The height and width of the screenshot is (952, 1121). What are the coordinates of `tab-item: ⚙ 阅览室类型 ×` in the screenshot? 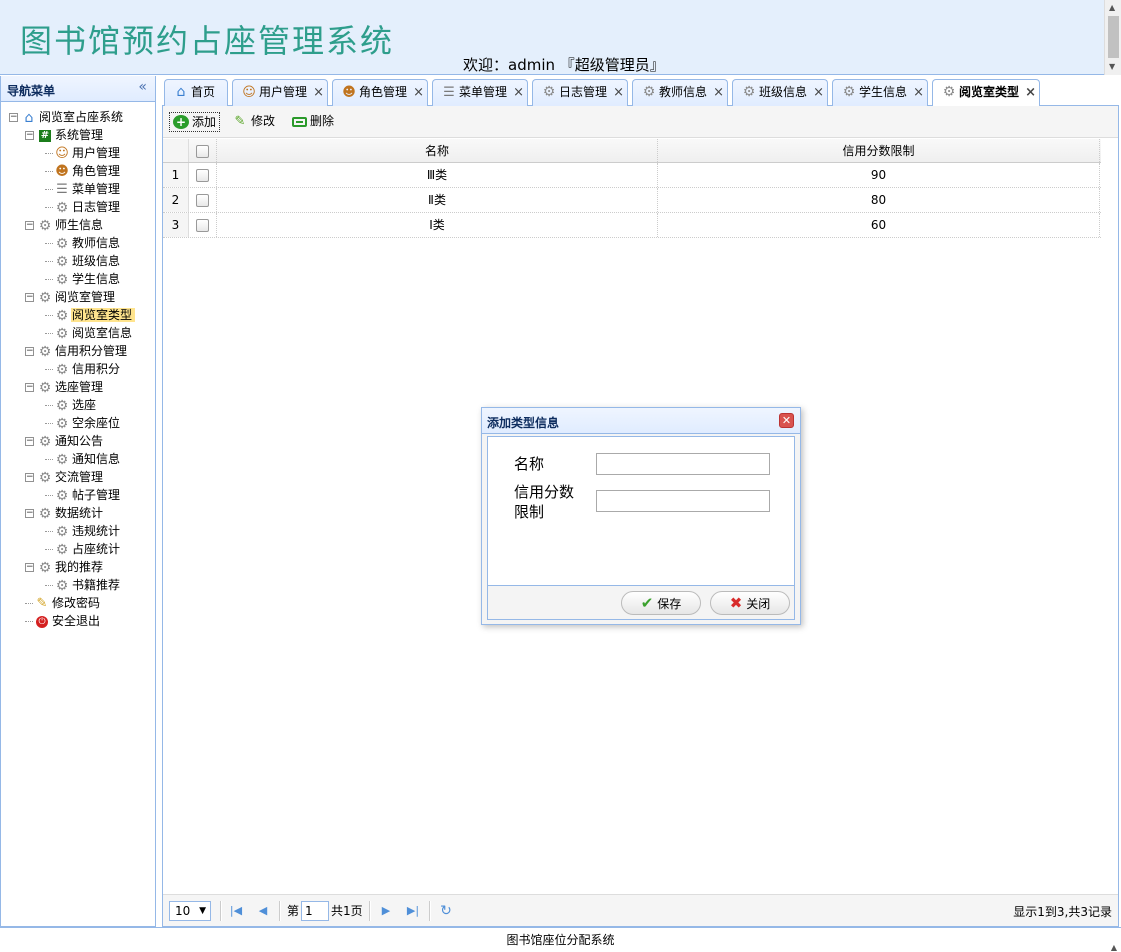 It's located at (986, 93).